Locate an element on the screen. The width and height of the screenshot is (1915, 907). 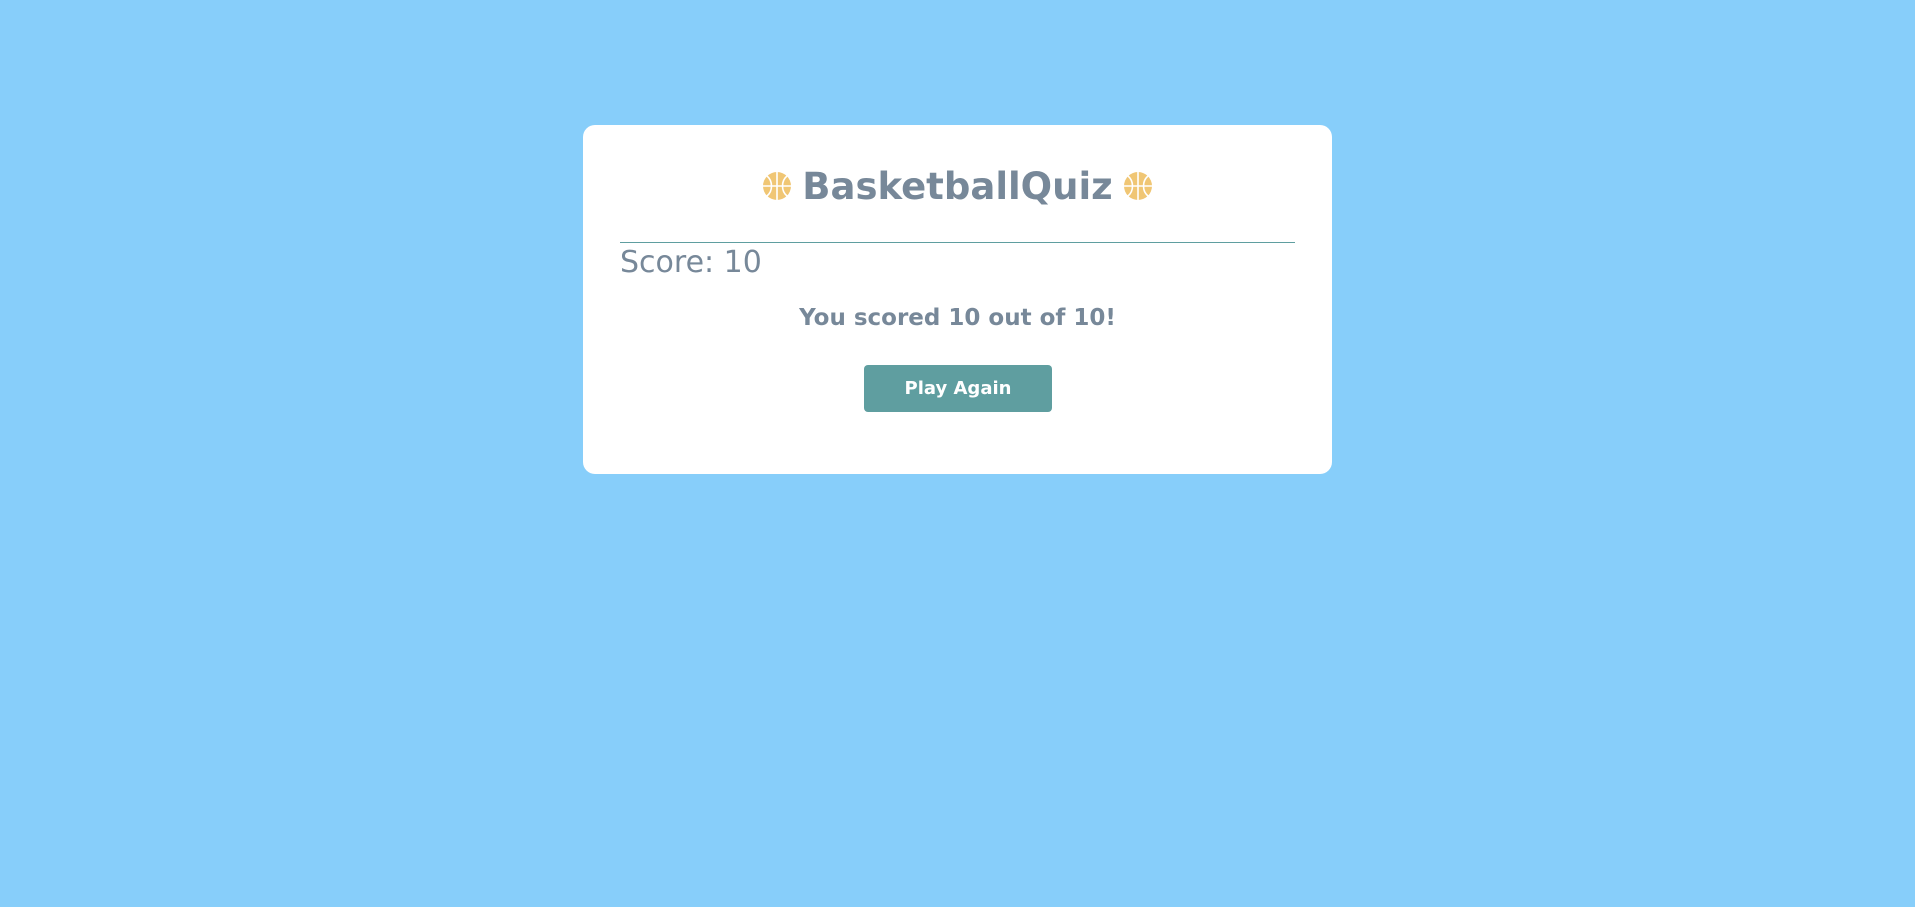
play-again-button: Play Again is located at coordinates (958, 388).